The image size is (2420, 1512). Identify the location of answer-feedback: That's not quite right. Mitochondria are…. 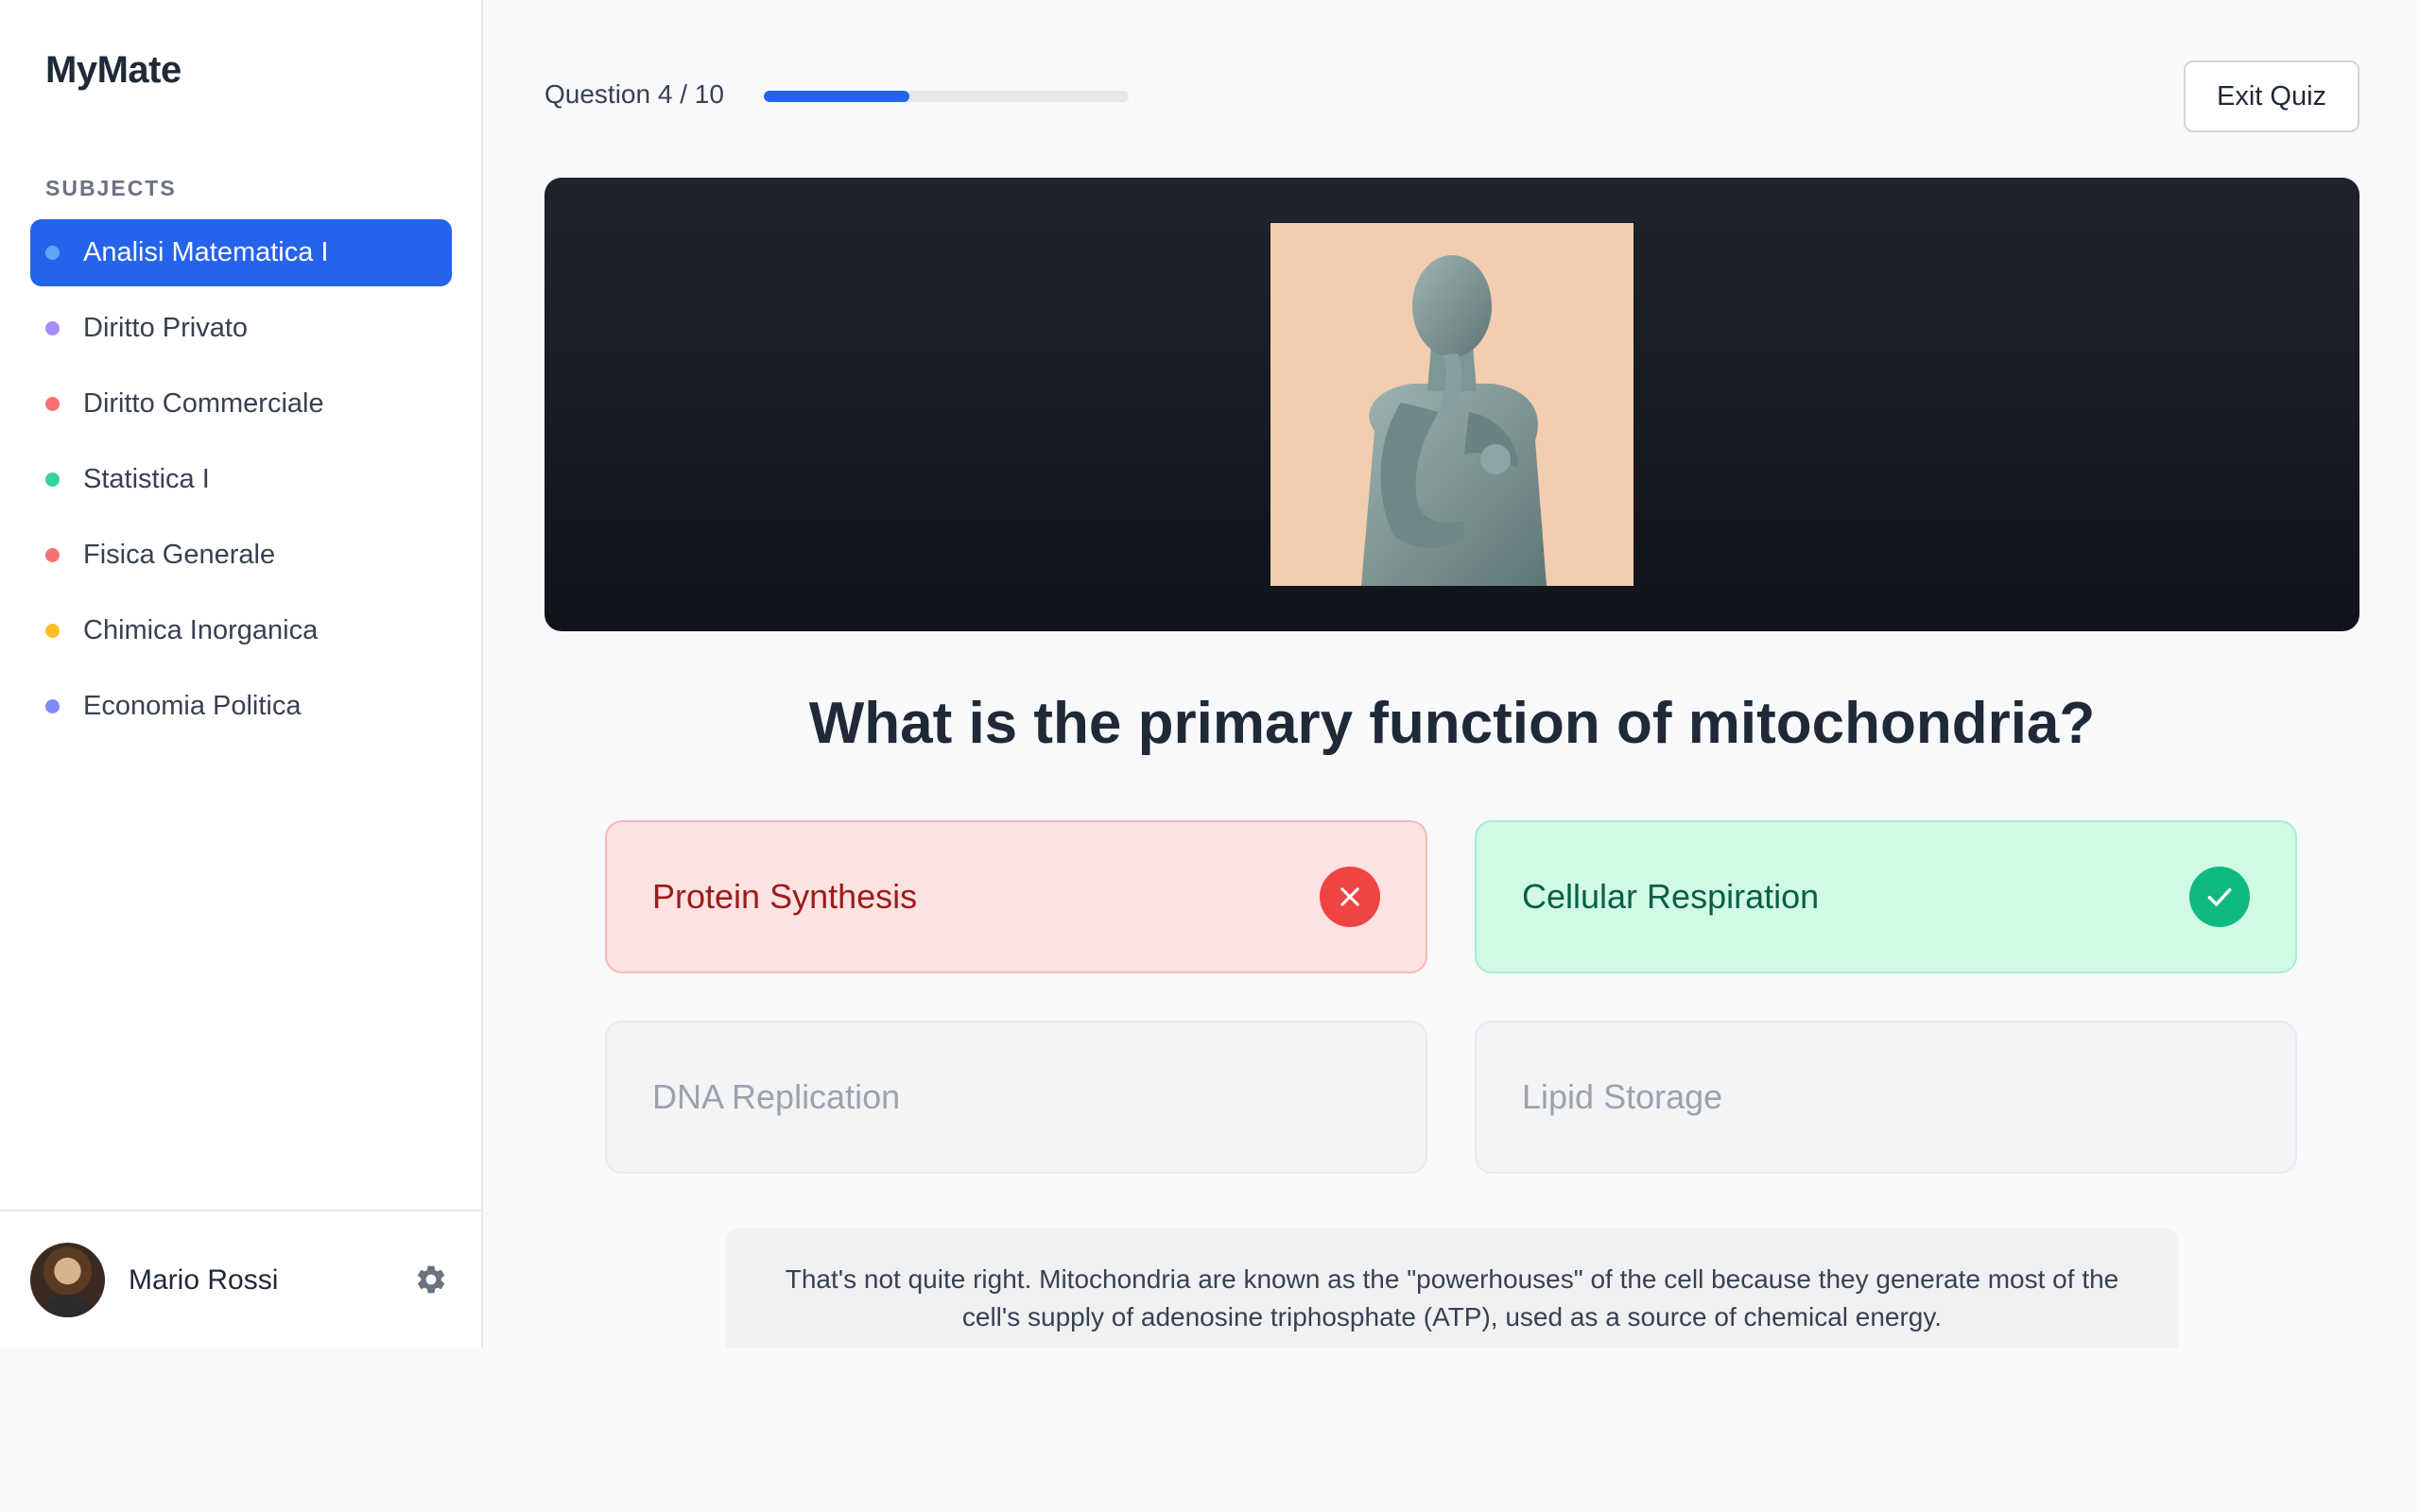
(1452, 1288).